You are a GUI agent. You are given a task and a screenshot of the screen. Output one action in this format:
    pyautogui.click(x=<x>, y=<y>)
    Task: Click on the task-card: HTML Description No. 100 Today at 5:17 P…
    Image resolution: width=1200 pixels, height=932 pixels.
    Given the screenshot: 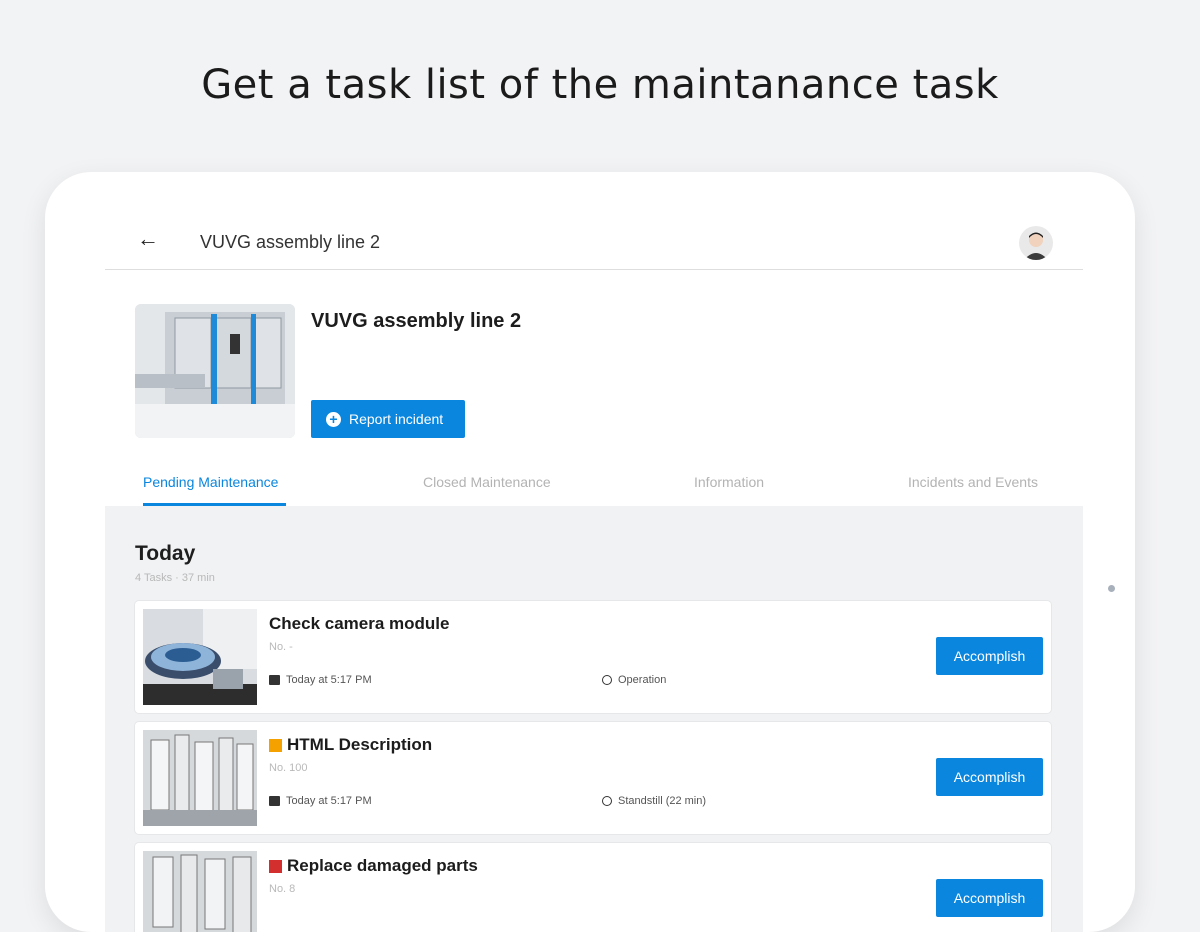 What is the action you would take?
    pyautogui.click(x=593, y=778)
    